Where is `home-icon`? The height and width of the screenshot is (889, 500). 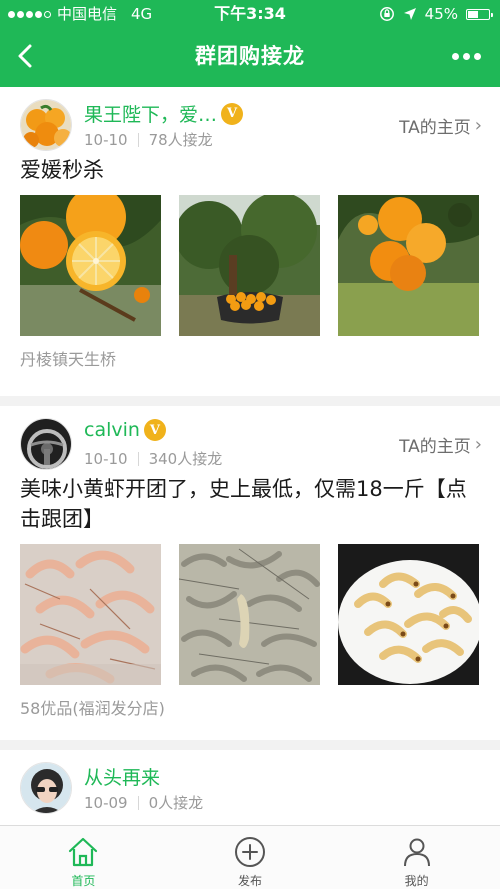 home-icon is located at coordinates (83, 852).